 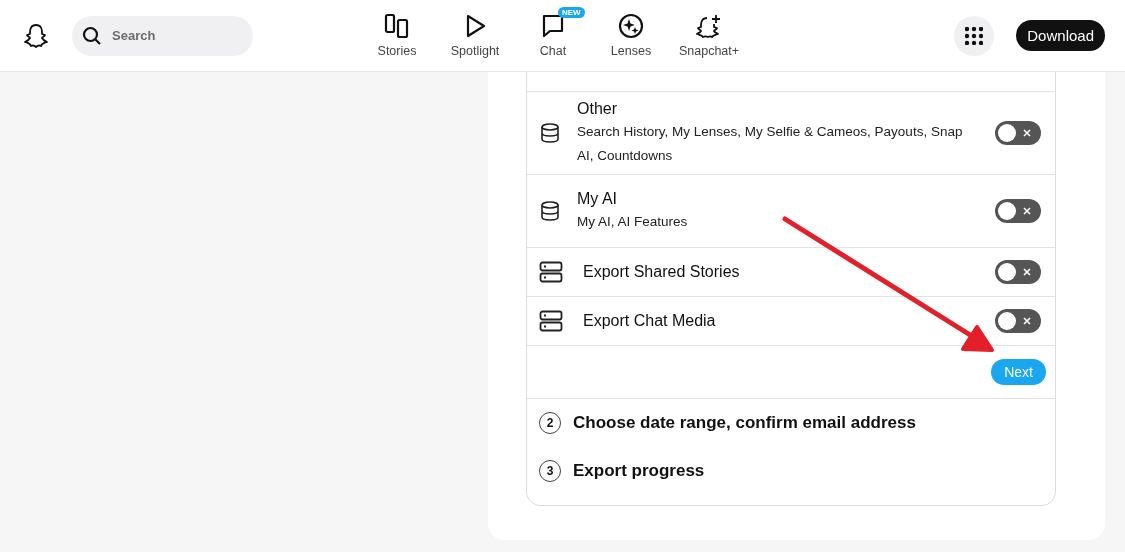 What do you see at coordinates (1060, 35) in the screenshot?
I see `download-button: Download` at bounding box center [1060, 35].